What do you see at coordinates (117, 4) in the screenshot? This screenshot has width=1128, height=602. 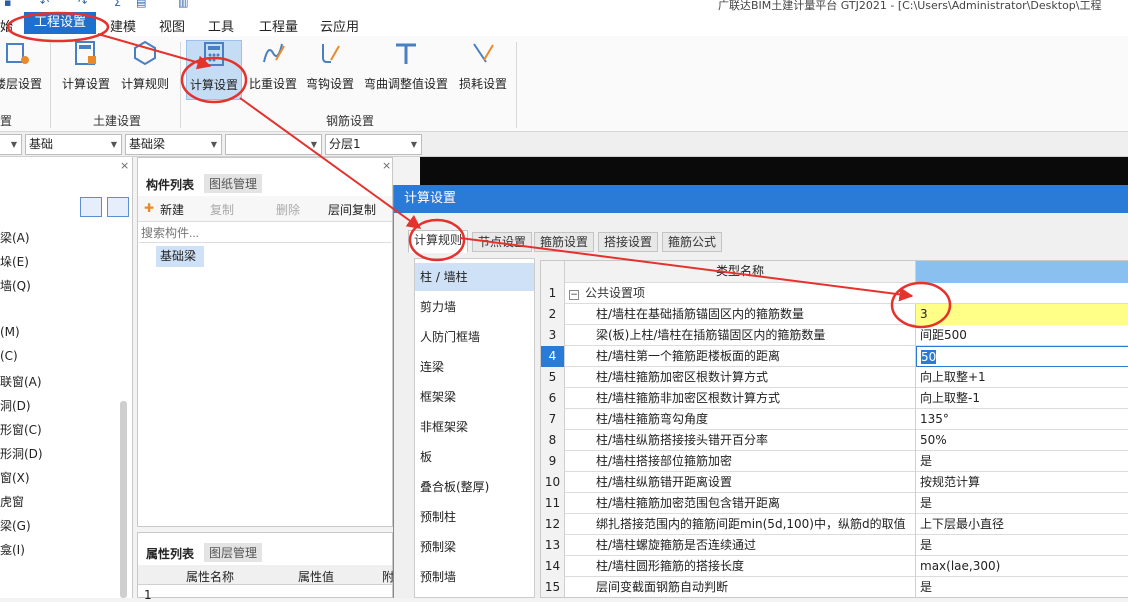 I see `sum-icon: Σ` at bounding box center [117, 4].